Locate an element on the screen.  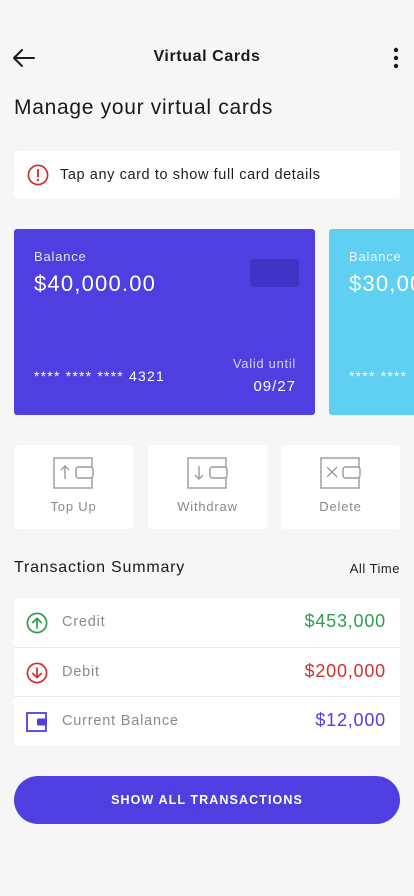
withdraw-icon is located at coordinates (207, 473).